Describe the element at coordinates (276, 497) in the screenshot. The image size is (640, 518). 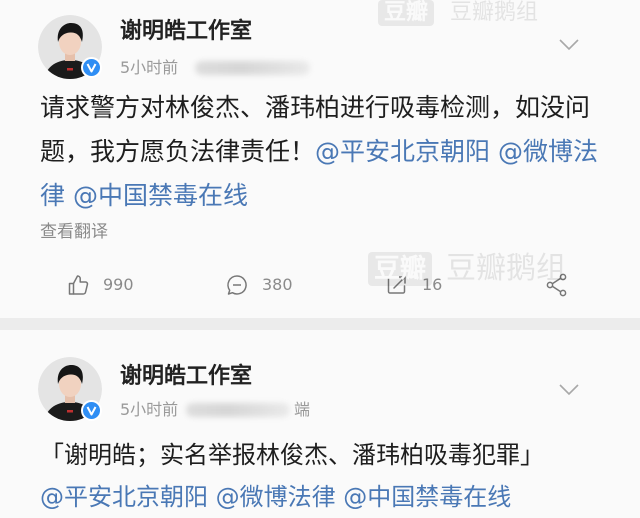
I see `mention-link: @微博法律` at that location.